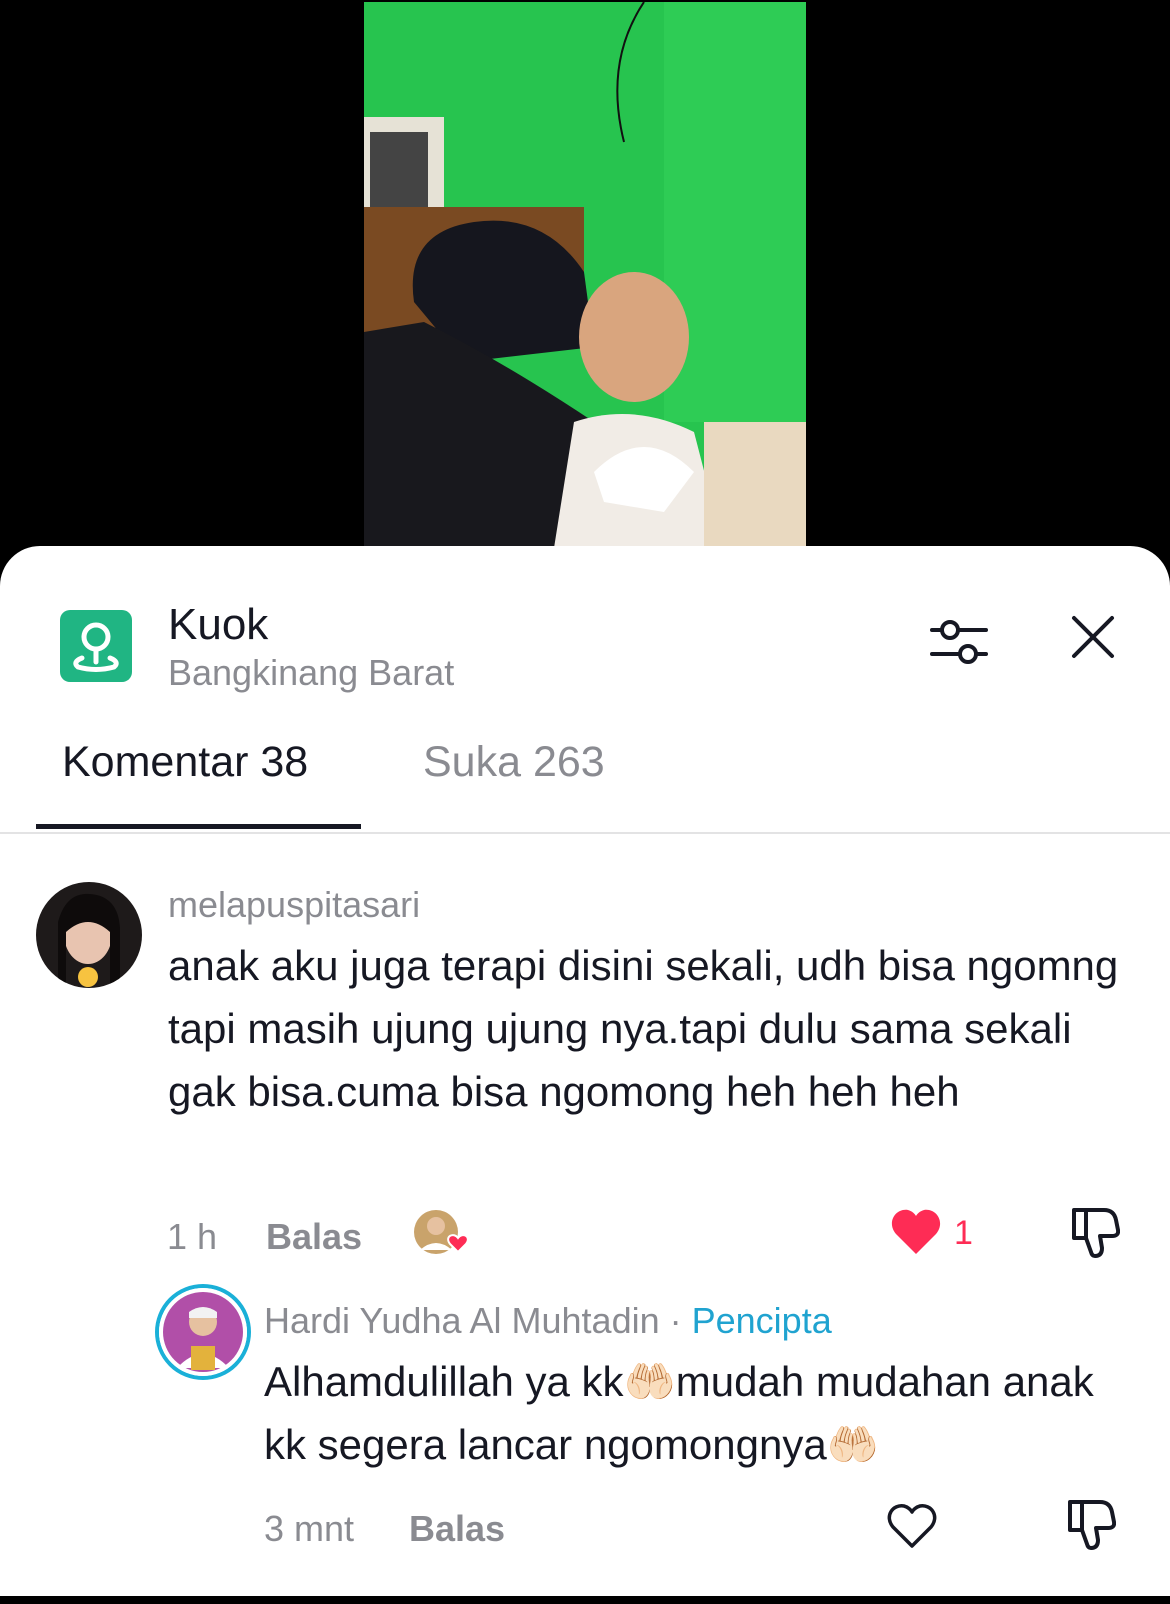  I want to click on like-count: 1, so click(963, 1233).